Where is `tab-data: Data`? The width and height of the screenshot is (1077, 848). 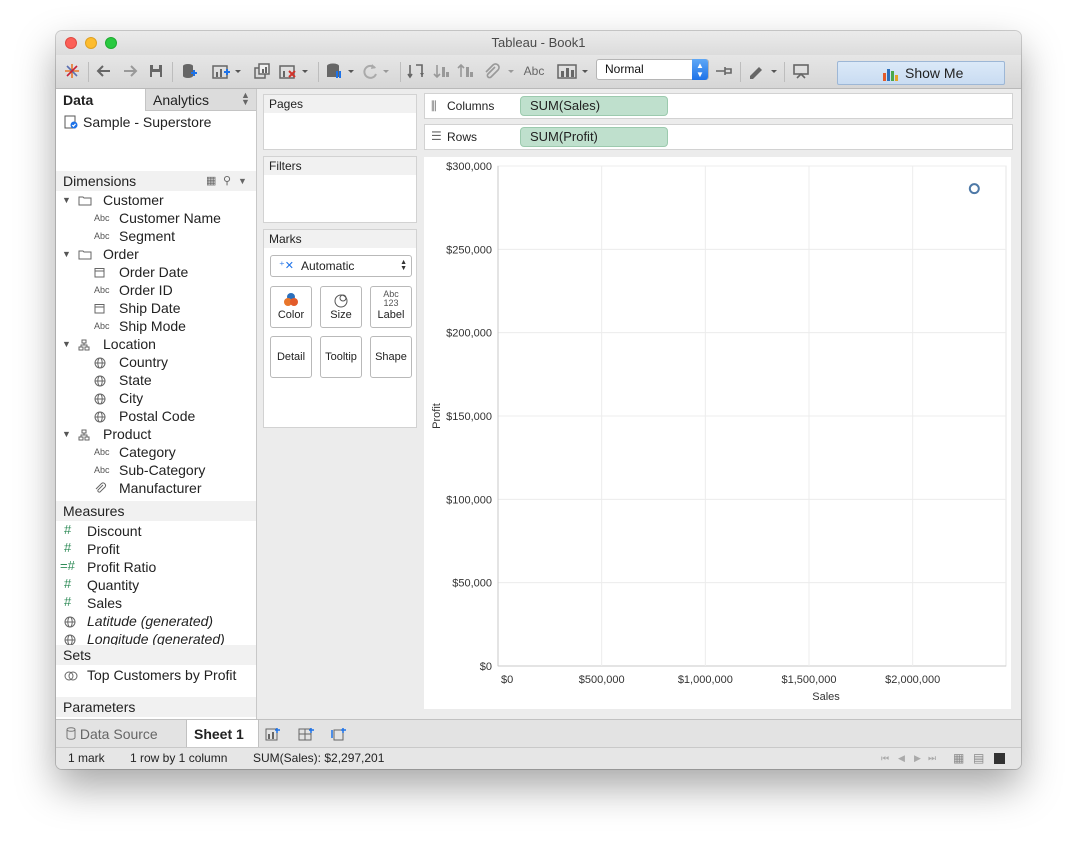
tab-data: Data is located at coordinates (100, 100).